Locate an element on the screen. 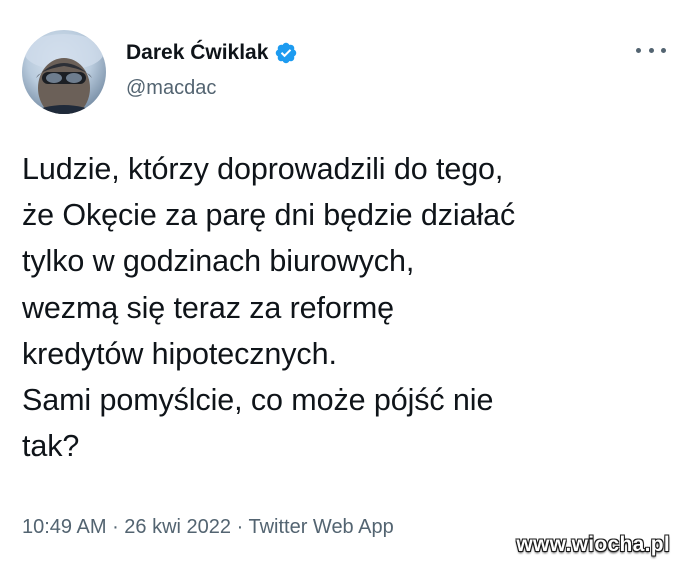 This screenshot has width=684, height=569. author-name-row: Darek Ćwiklak is located at coordinates (212, 53).